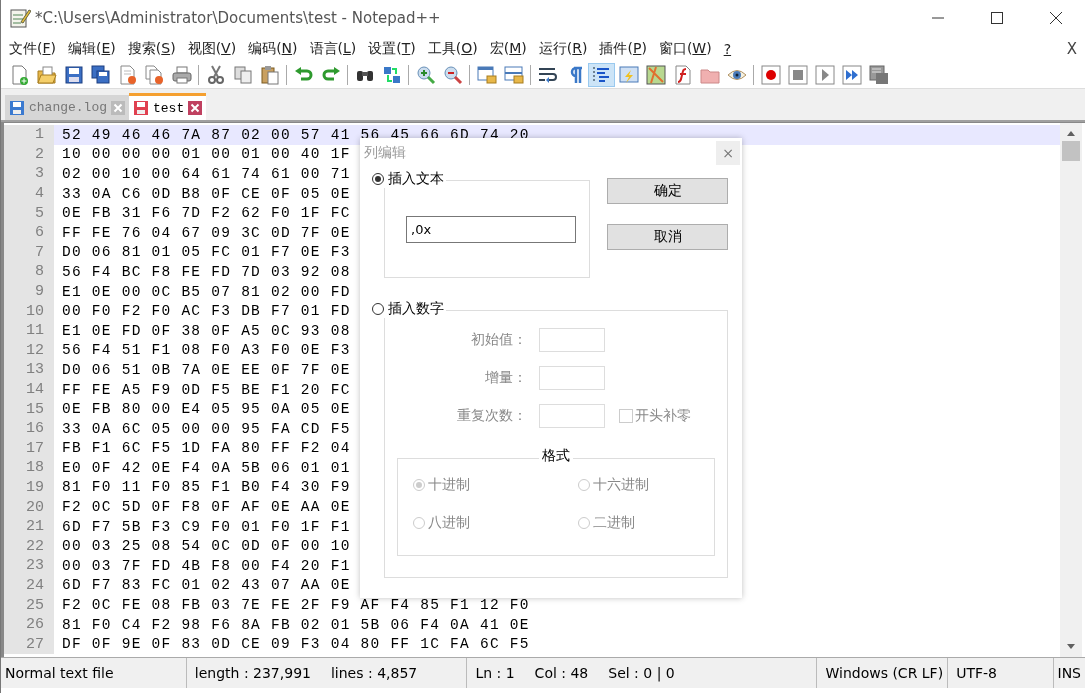  I want to click on code-line: D0 06 51 0B 7A 0E EE 0F 7F 0E, so click(206, 369).